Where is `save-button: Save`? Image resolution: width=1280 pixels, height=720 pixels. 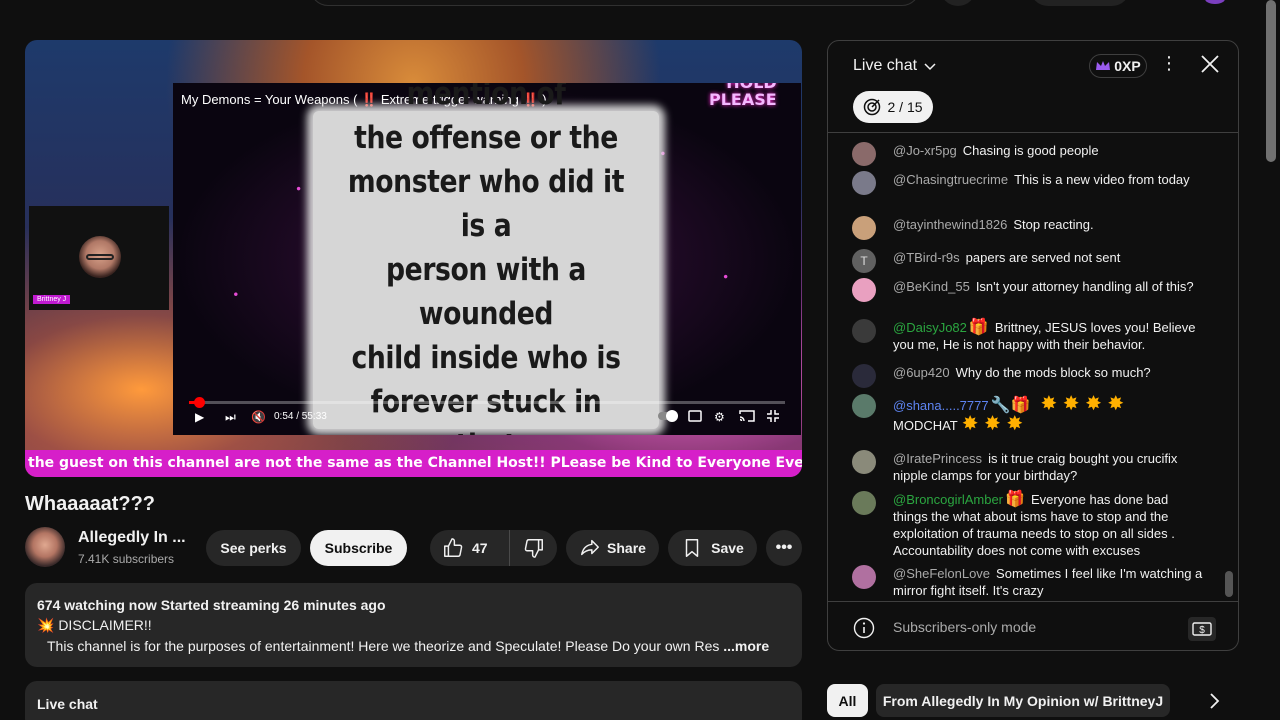
save-button: Save is located at coordinates (712, 548).